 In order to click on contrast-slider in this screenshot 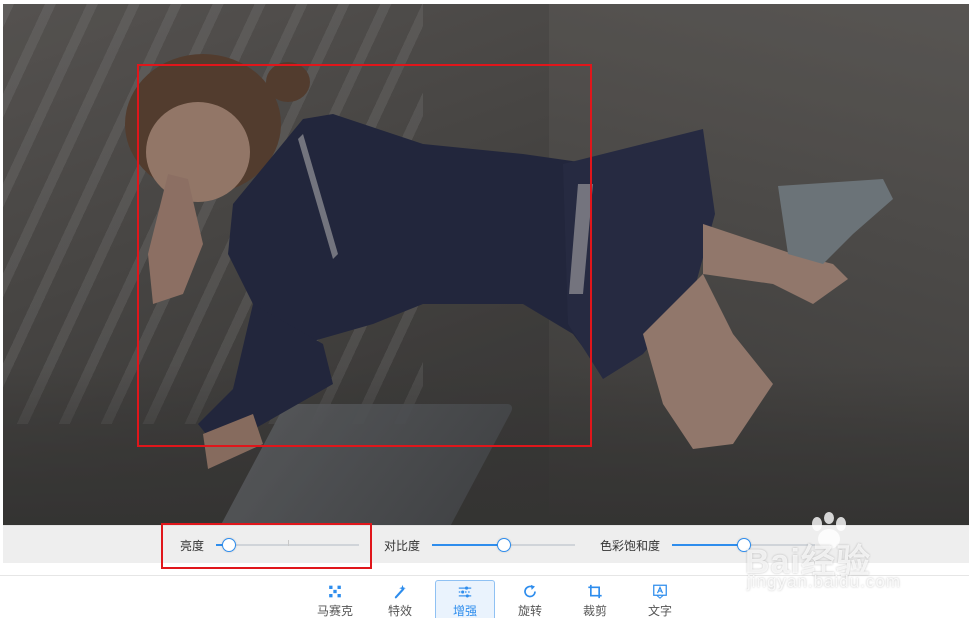, I will do `click(504, 545)`.